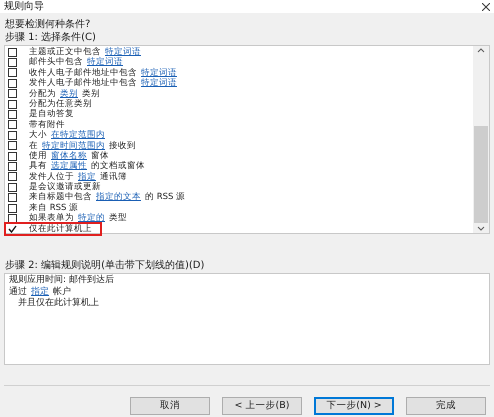 This screenshot has width=494, height=417. What do you see at coordinates (38, 166) in the screenshot?
I see `condition-text: 具有` at bounding box center [38, 166].